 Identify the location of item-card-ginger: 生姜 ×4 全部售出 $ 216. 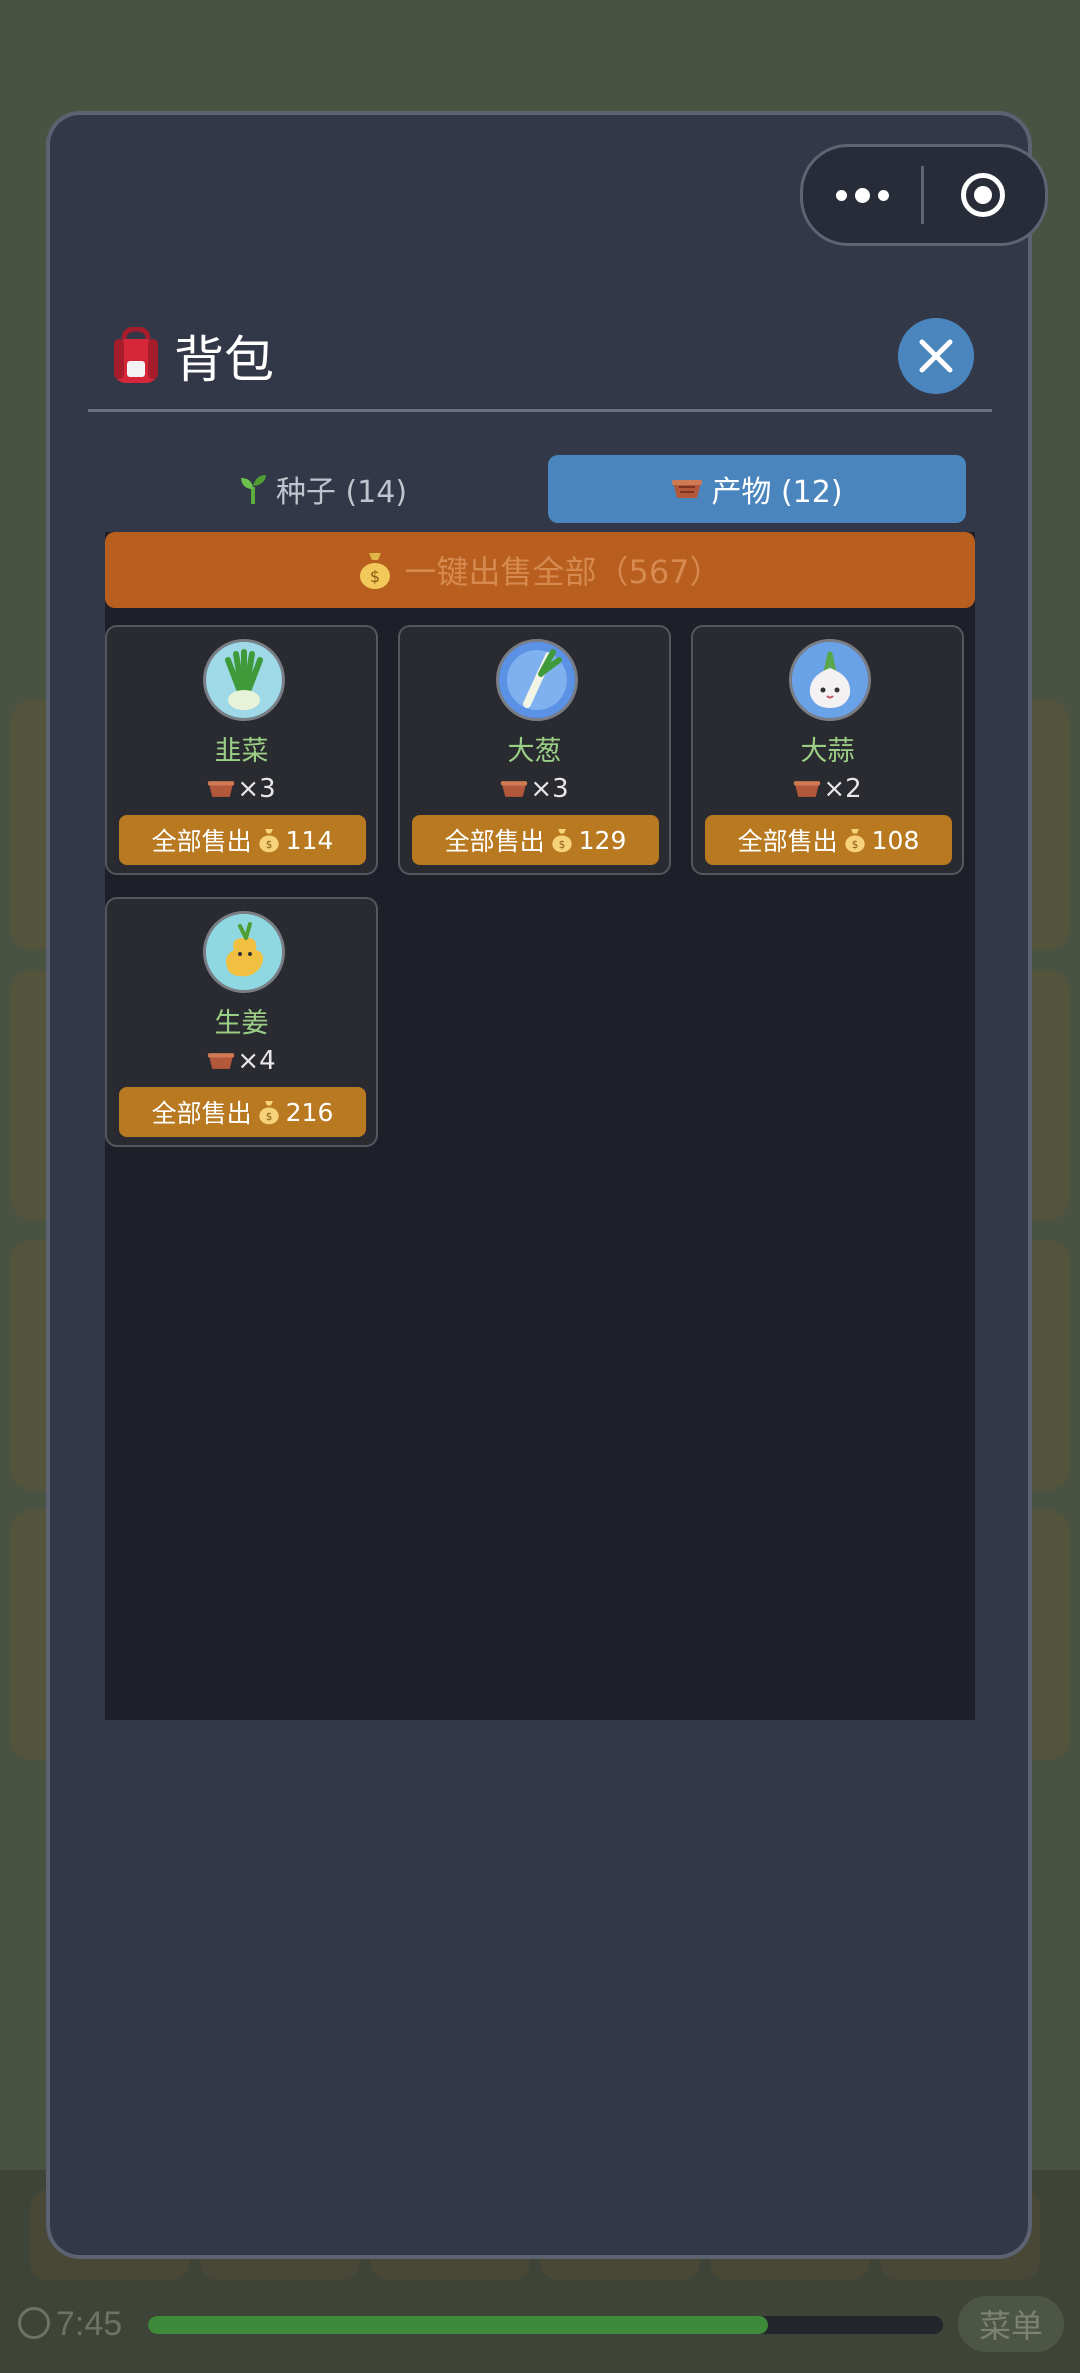
(241, 1022).